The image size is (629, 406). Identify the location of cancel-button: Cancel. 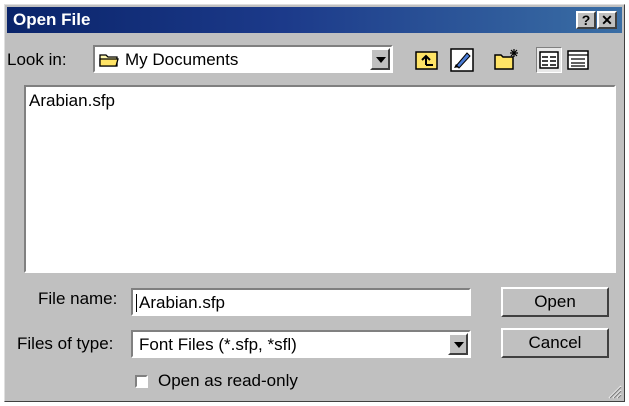
(555, 343).